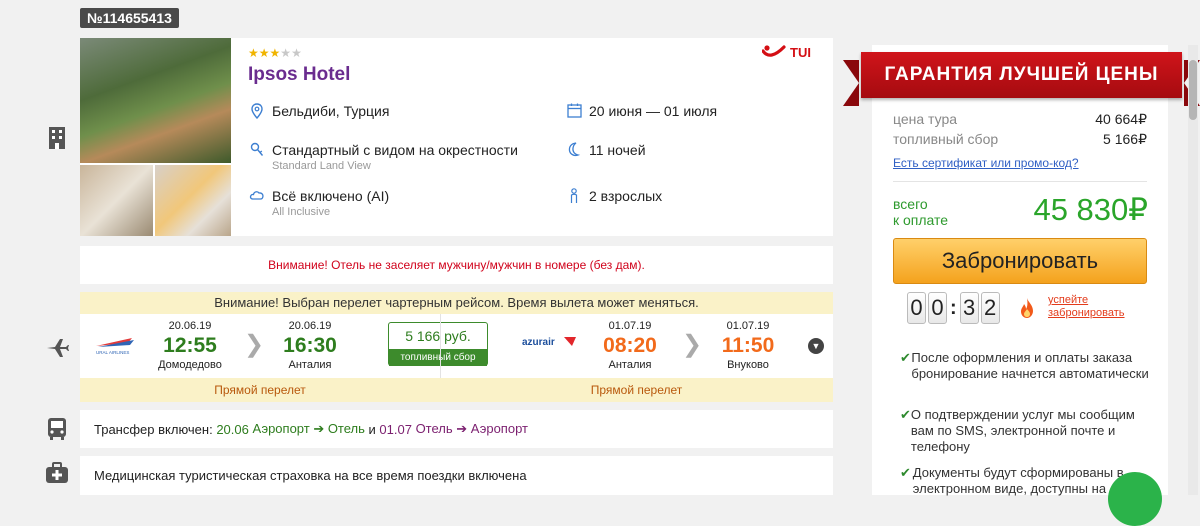 The image size is (1200, 526). Describe the element at coordinates (653, 111) in the screenshot. I see `tour-dates: 20 июня — 01 июля` at that location.